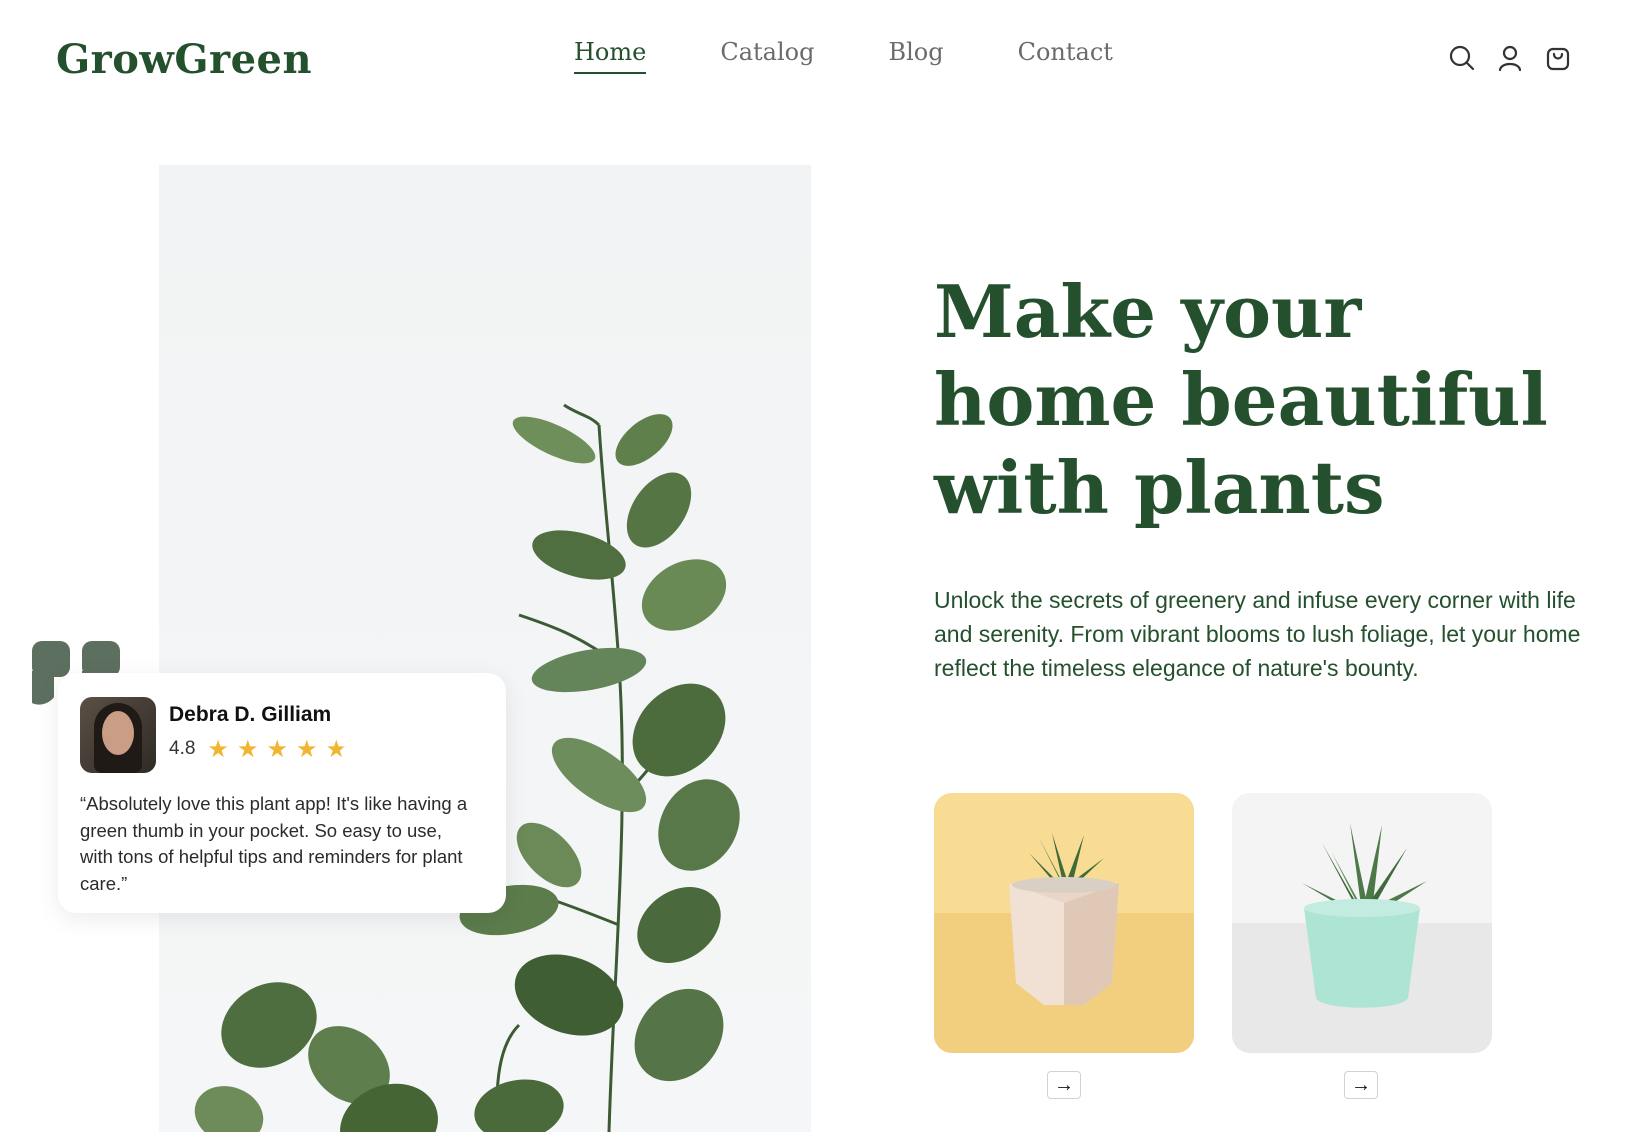 This screenshot has height=1132, width=1634. I want to click on search-icon, so click(1462, 58).